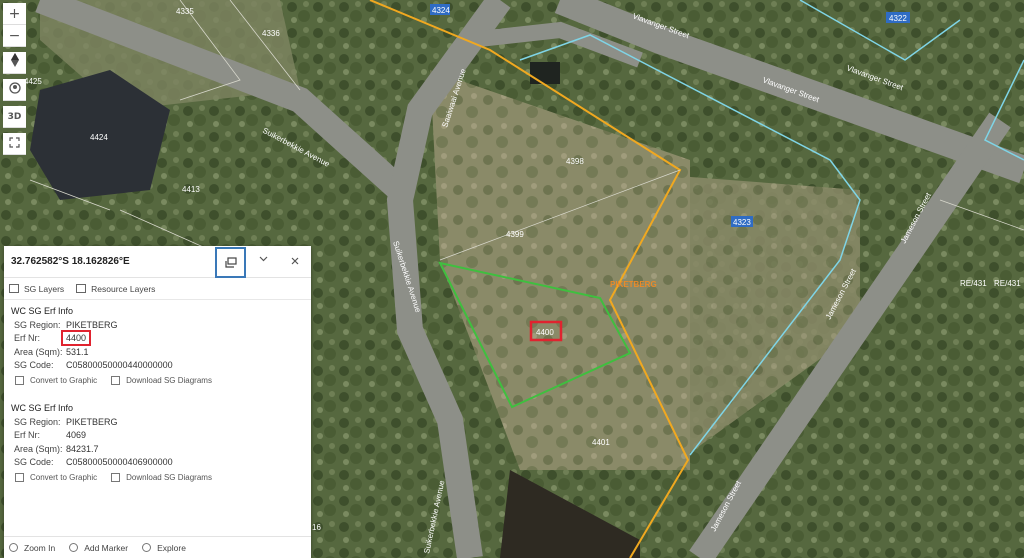 The image size is (1024, 558). I want to click on parcel-label: 4322, so click(898, 18).